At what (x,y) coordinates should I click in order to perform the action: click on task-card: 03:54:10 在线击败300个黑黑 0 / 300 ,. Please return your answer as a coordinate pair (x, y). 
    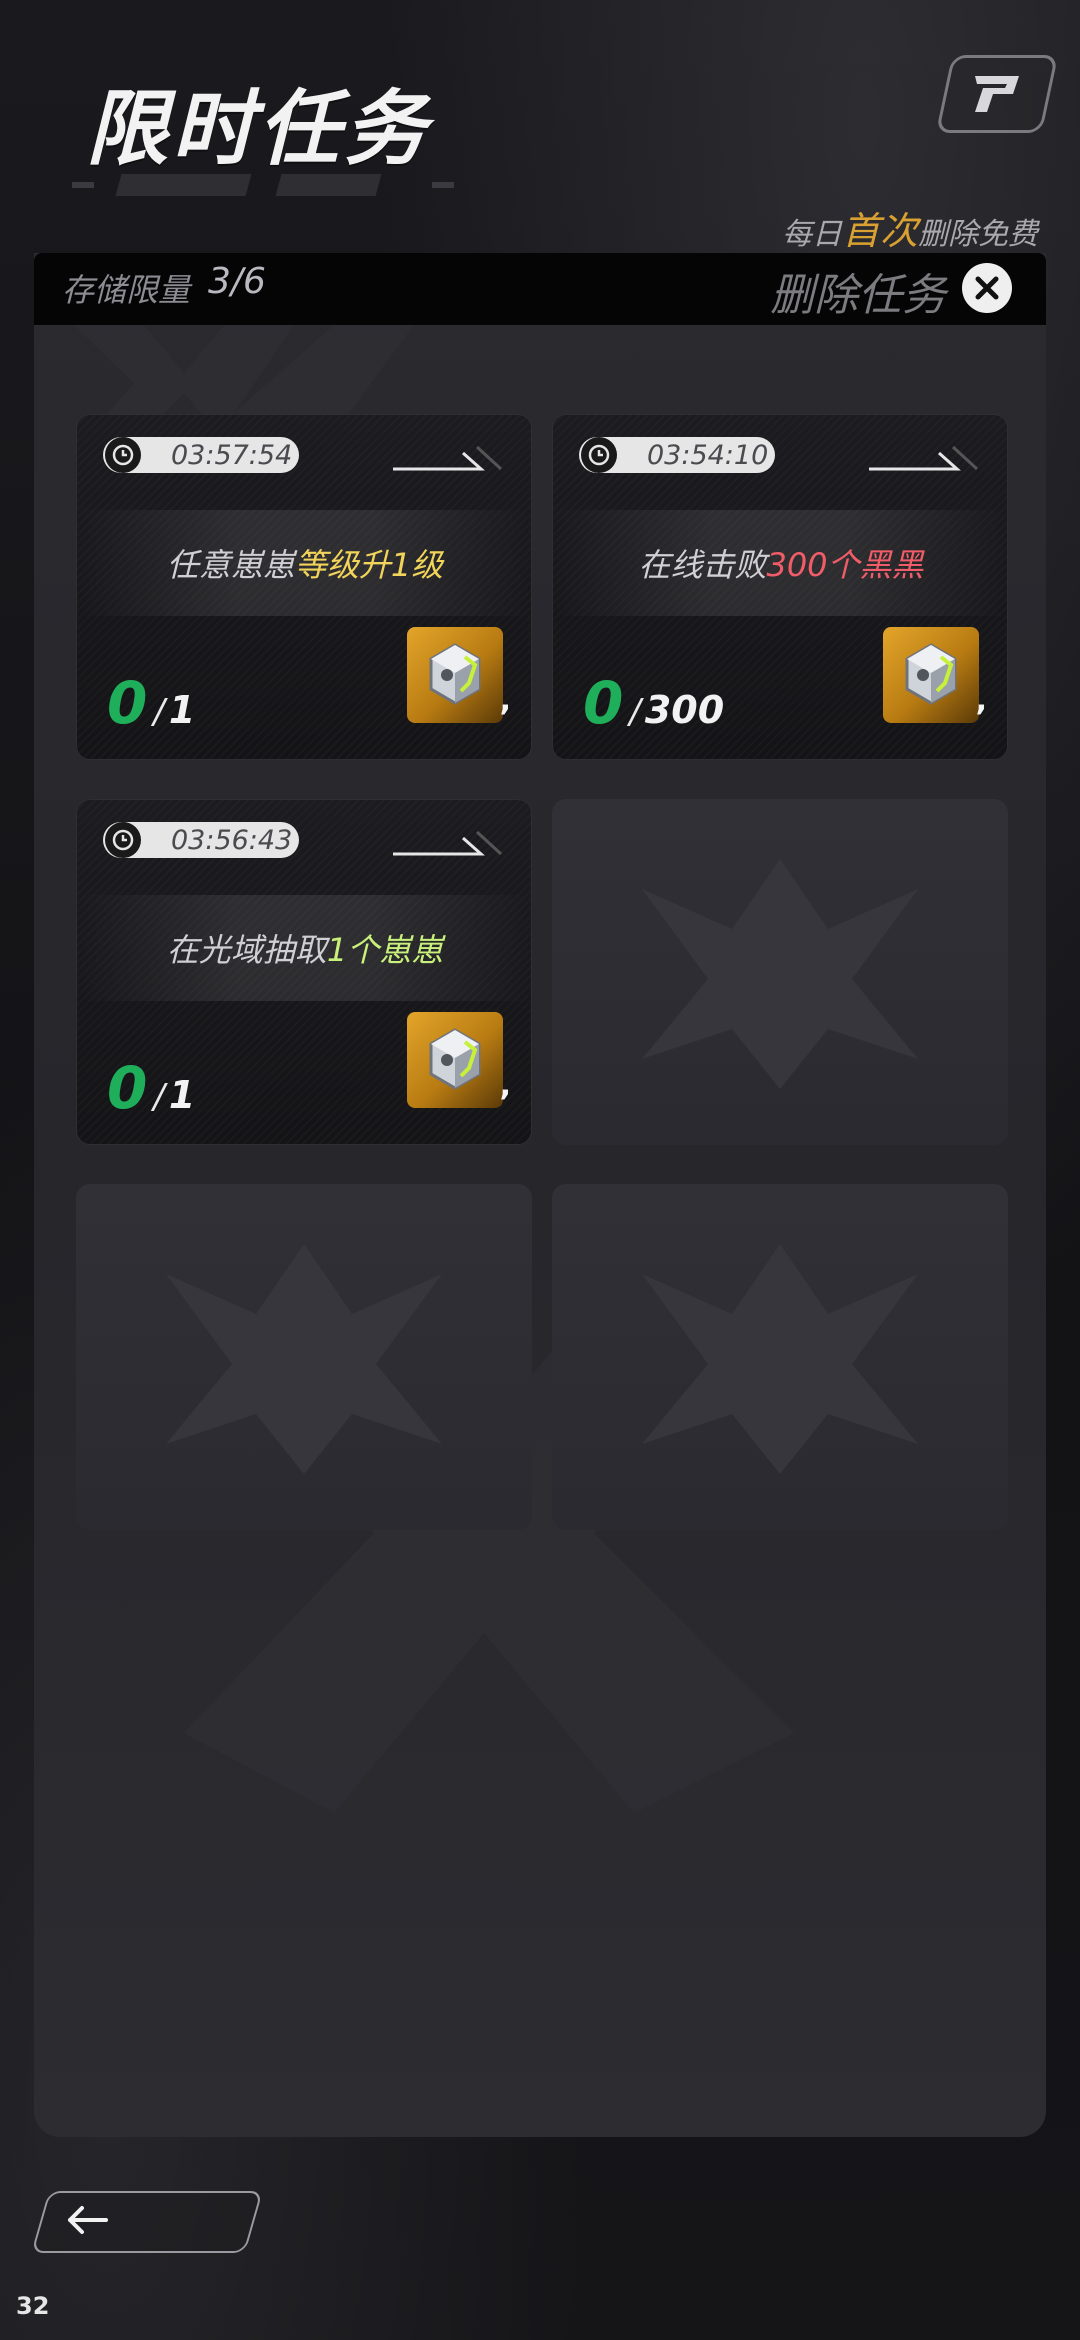
    Looking at the image, I should click on (780, 587).